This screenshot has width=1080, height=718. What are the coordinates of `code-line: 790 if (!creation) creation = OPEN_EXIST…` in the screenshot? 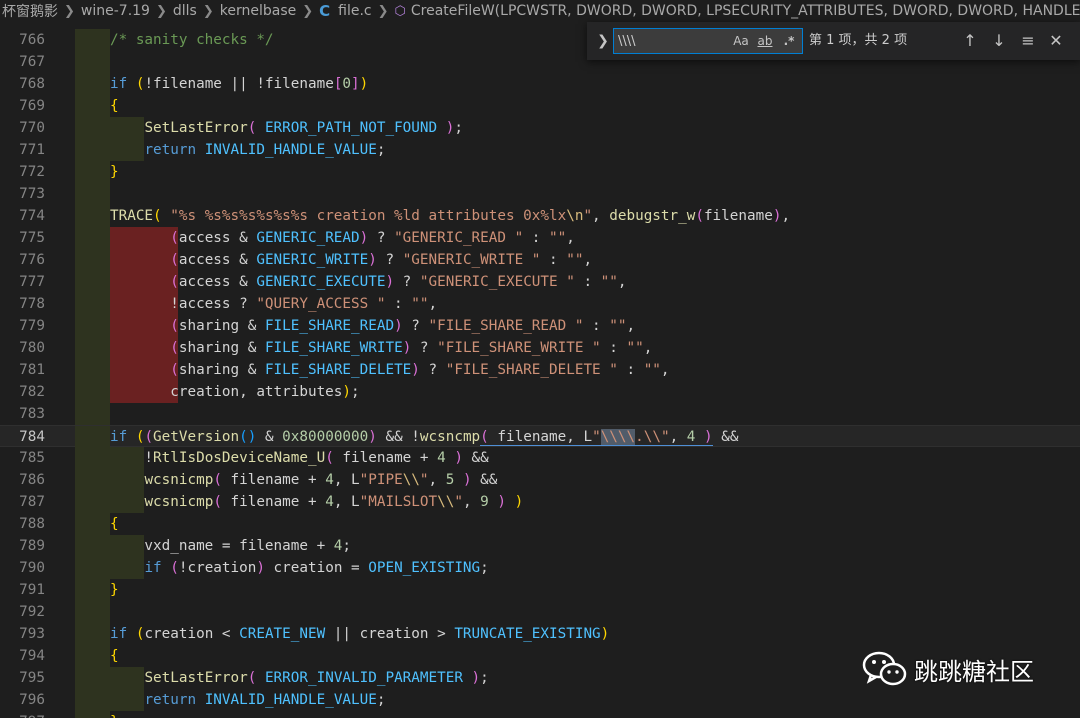 It's located at (540, 568).